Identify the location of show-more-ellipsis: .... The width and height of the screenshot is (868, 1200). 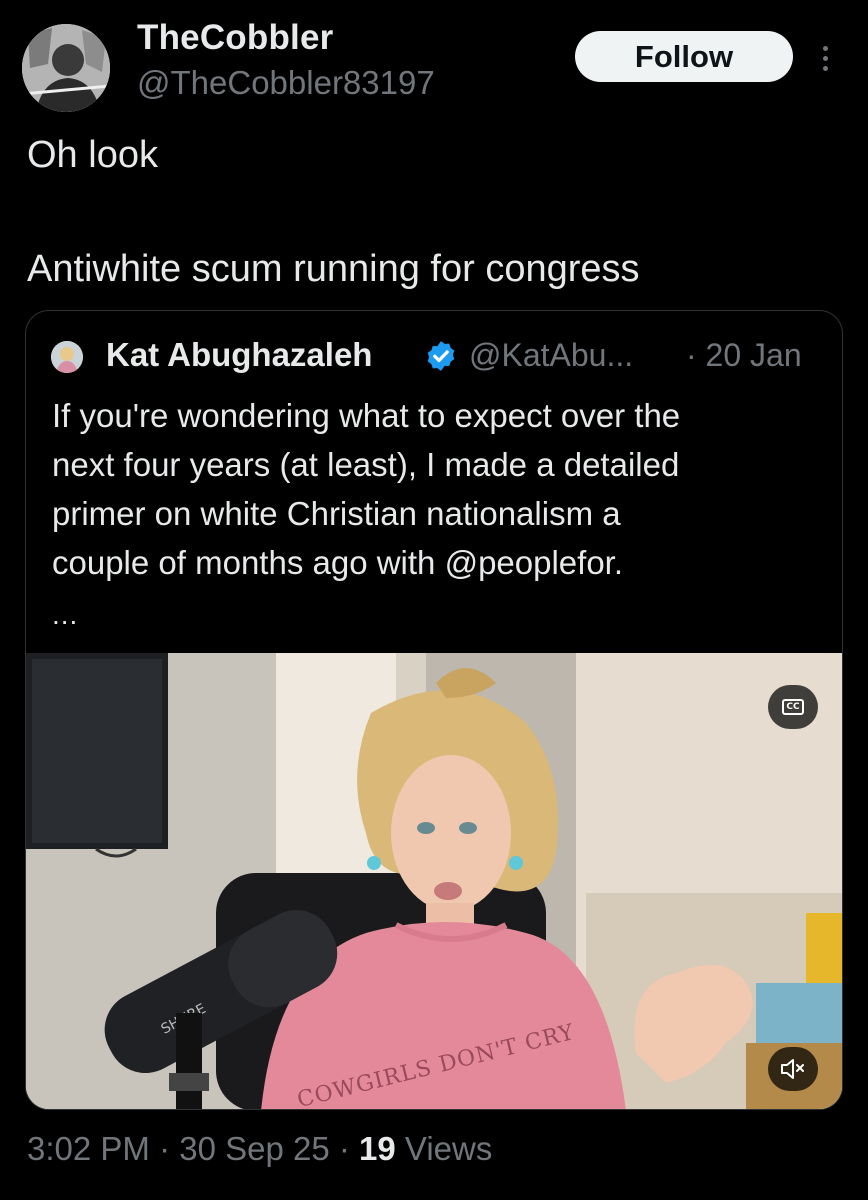
(65, 615).